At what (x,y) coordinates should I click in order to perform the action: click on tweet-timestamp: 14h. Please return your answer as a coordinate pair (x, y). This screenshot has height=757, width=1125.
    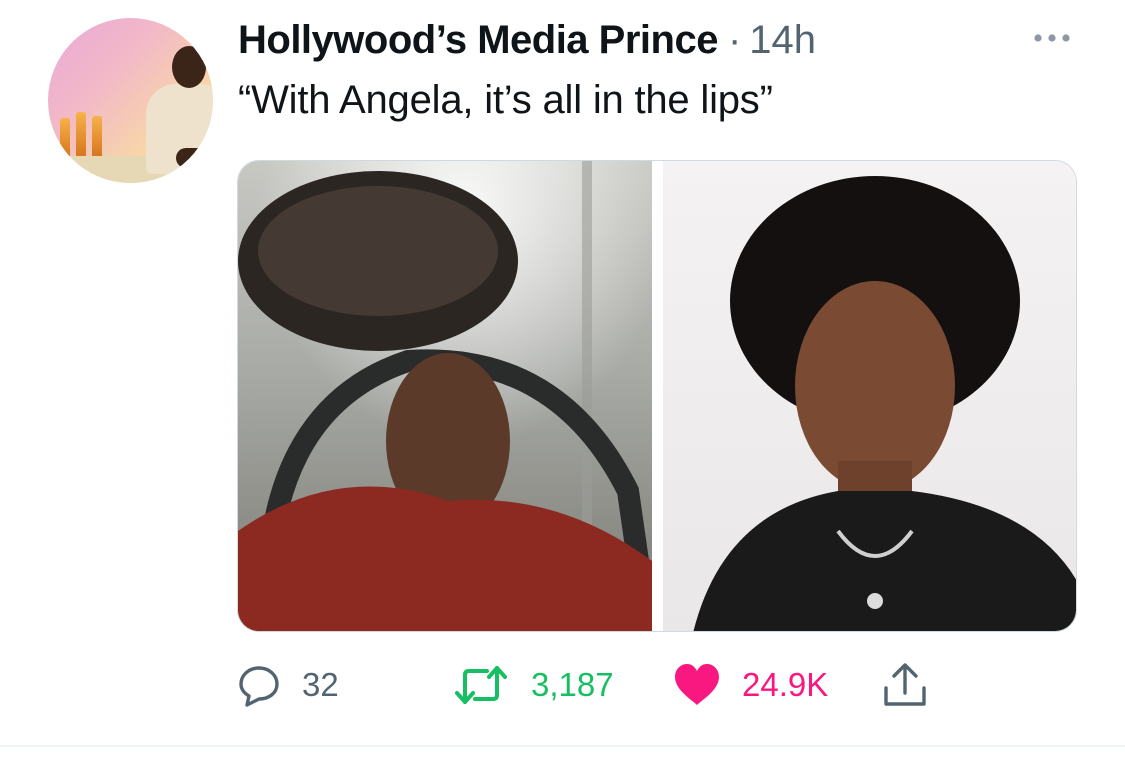
    Looking at the image, I should click on (782, 40).